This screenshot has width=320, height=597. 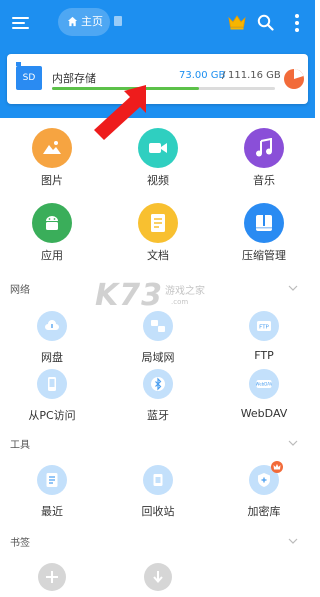 I want to click on recycle-bin-icon, so click(x=158, y=480).